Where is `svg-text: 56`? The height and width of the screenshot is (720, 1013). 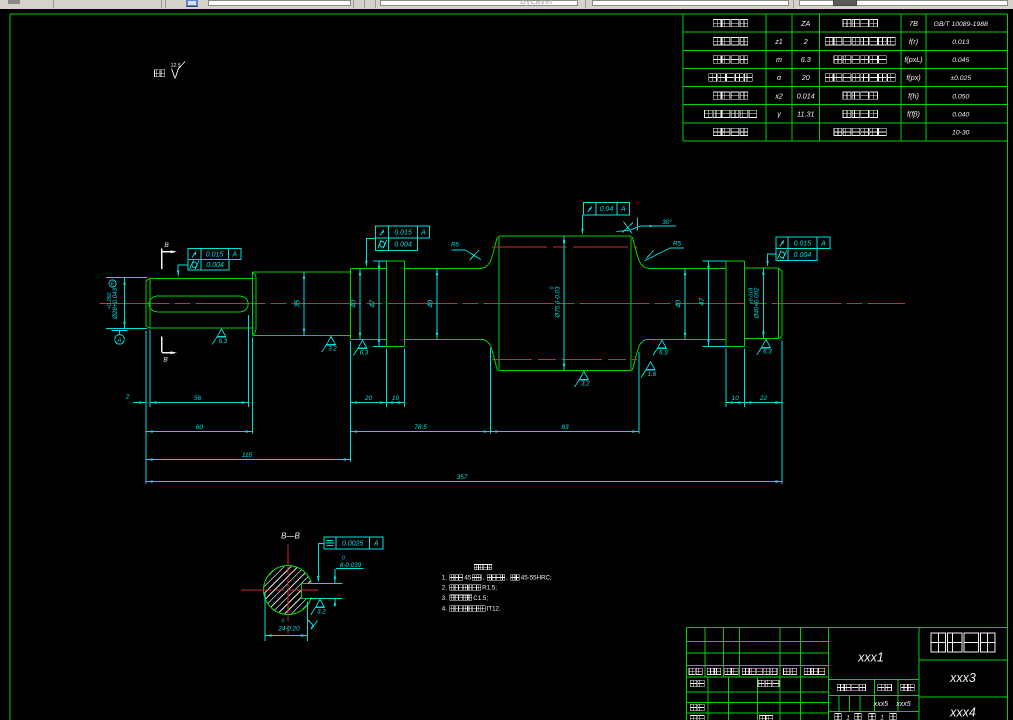 svg-text: 56 is located at coordinates (198, 398).